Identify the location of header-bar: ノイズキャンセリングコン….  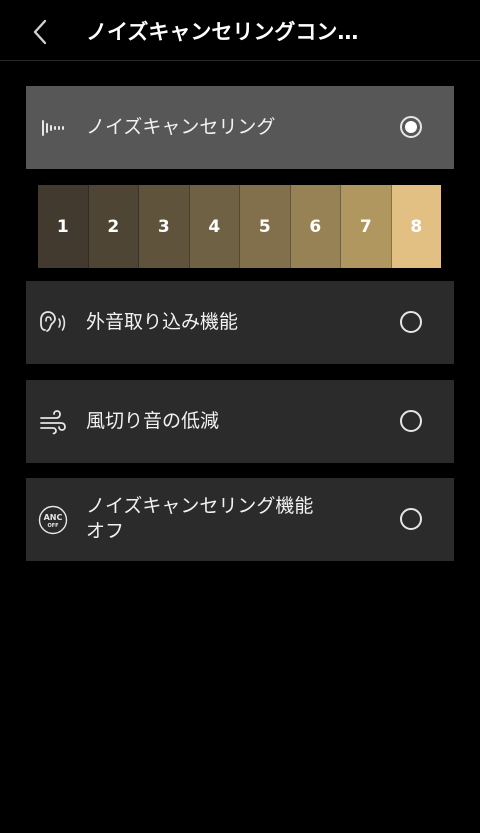
(240, 30).